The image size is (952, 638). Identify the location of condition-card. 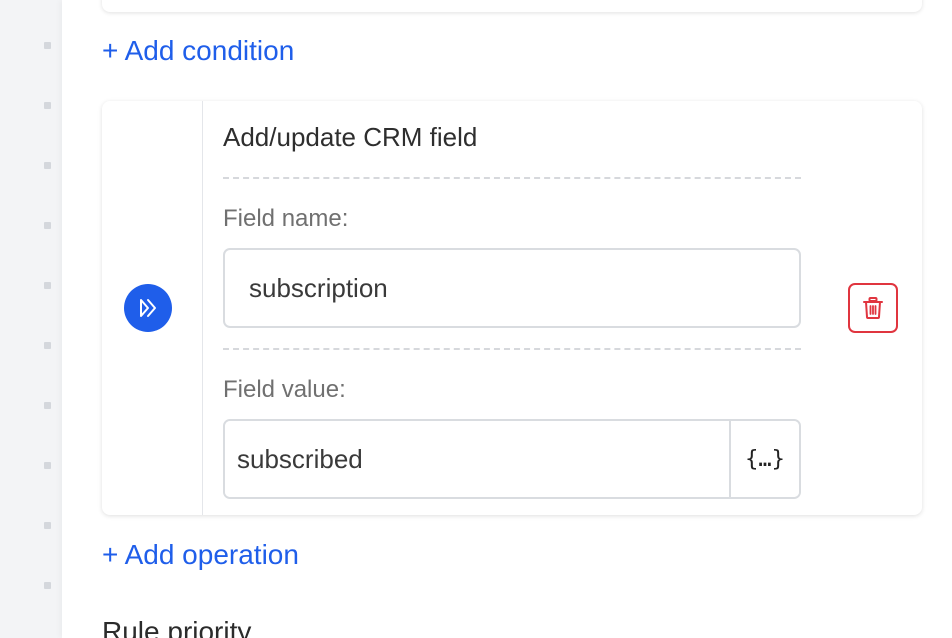
(512, 6).